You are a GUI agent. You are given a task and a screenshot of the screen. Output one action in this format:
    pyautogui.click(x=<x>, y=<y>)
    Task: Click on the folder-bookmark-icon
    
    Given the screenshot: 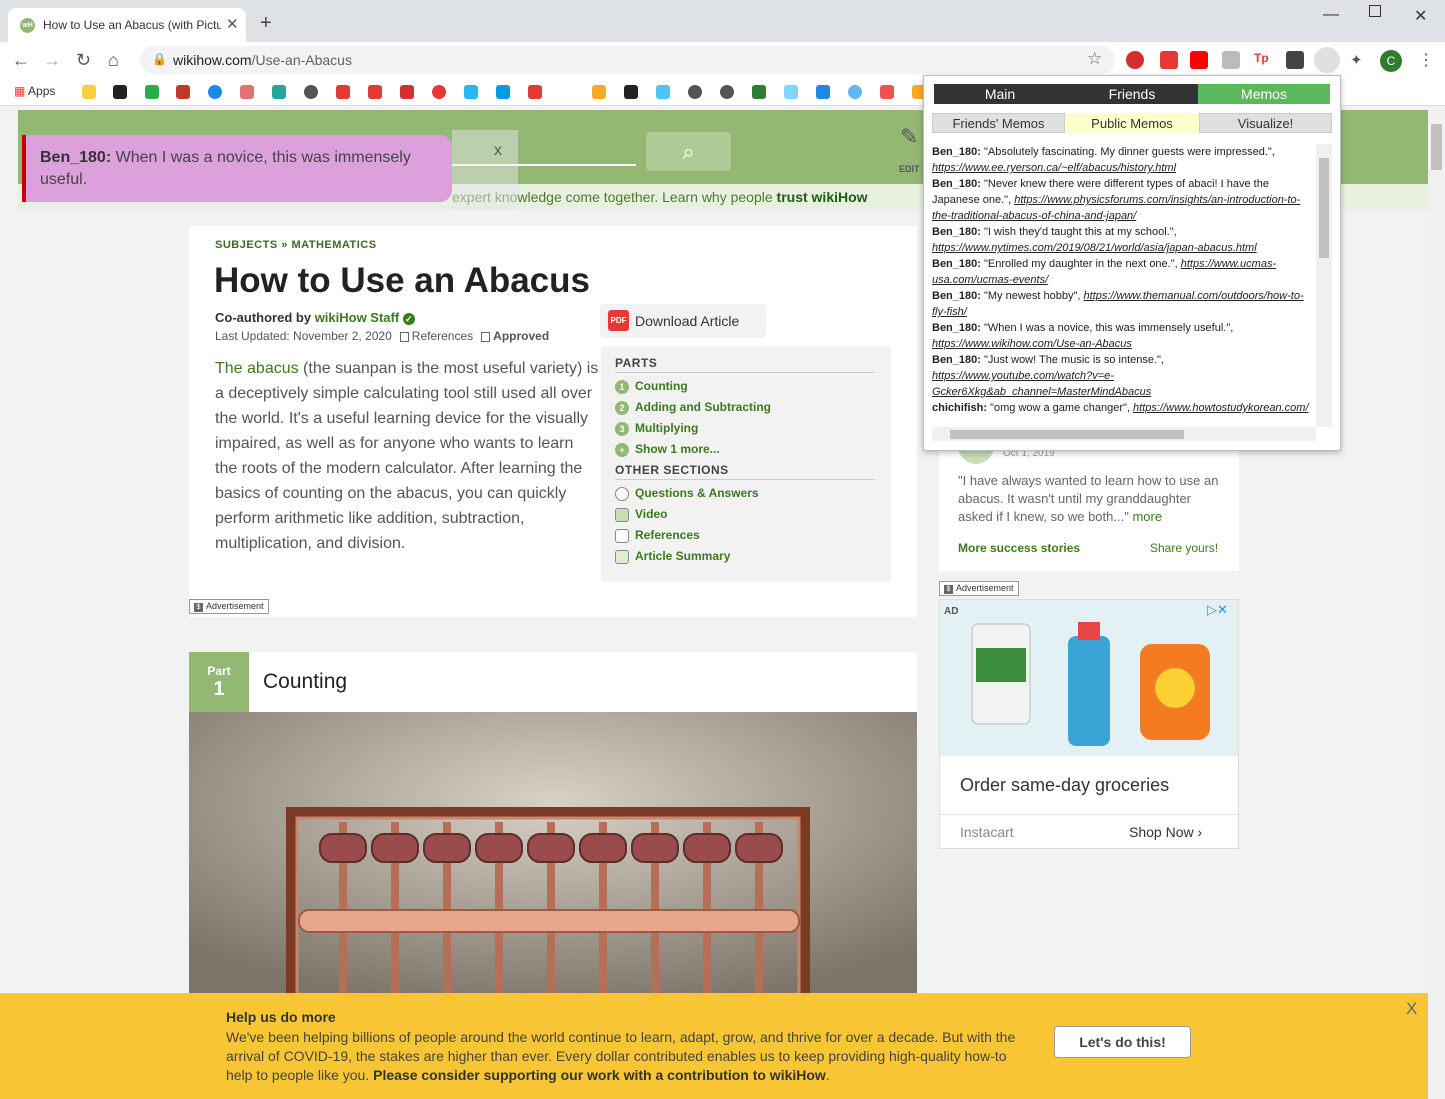 What is the action you would take?
    pyautogui.click(x=89, y=92)
    